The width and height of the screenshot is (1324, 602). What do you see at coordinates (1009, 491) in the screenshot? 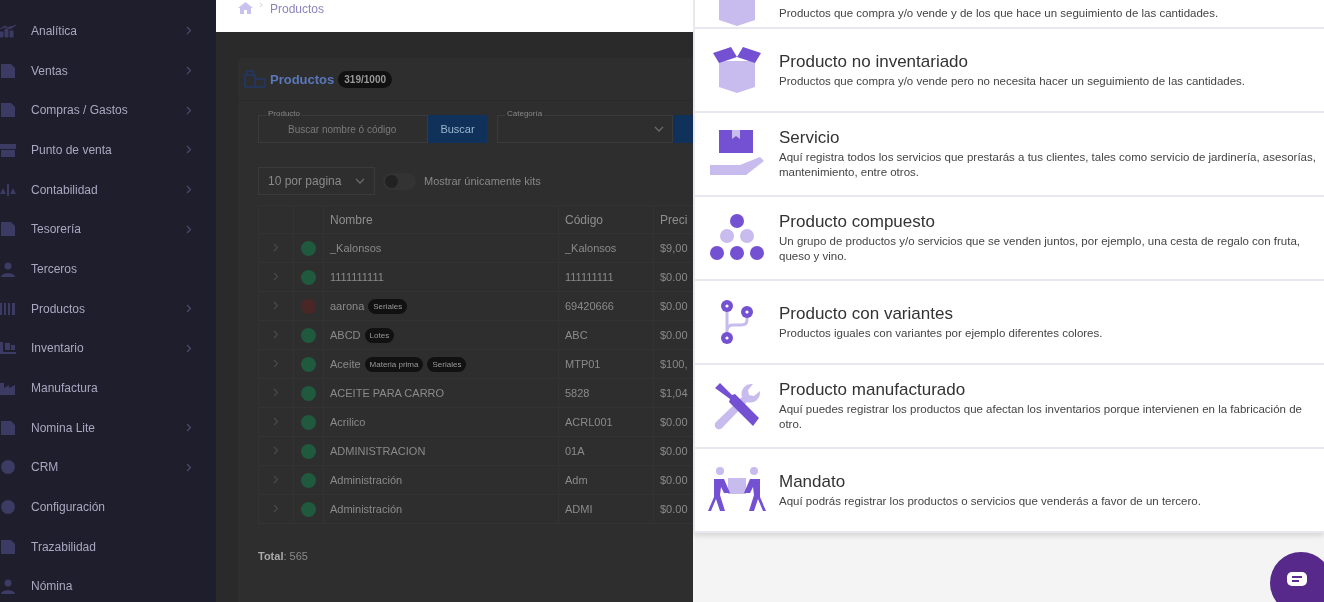
I see `product-type-option: Mandato Aquí podrás registrar los productos o servicios que venderás a favor de un tercero.` at bounding box center [1009, 491].